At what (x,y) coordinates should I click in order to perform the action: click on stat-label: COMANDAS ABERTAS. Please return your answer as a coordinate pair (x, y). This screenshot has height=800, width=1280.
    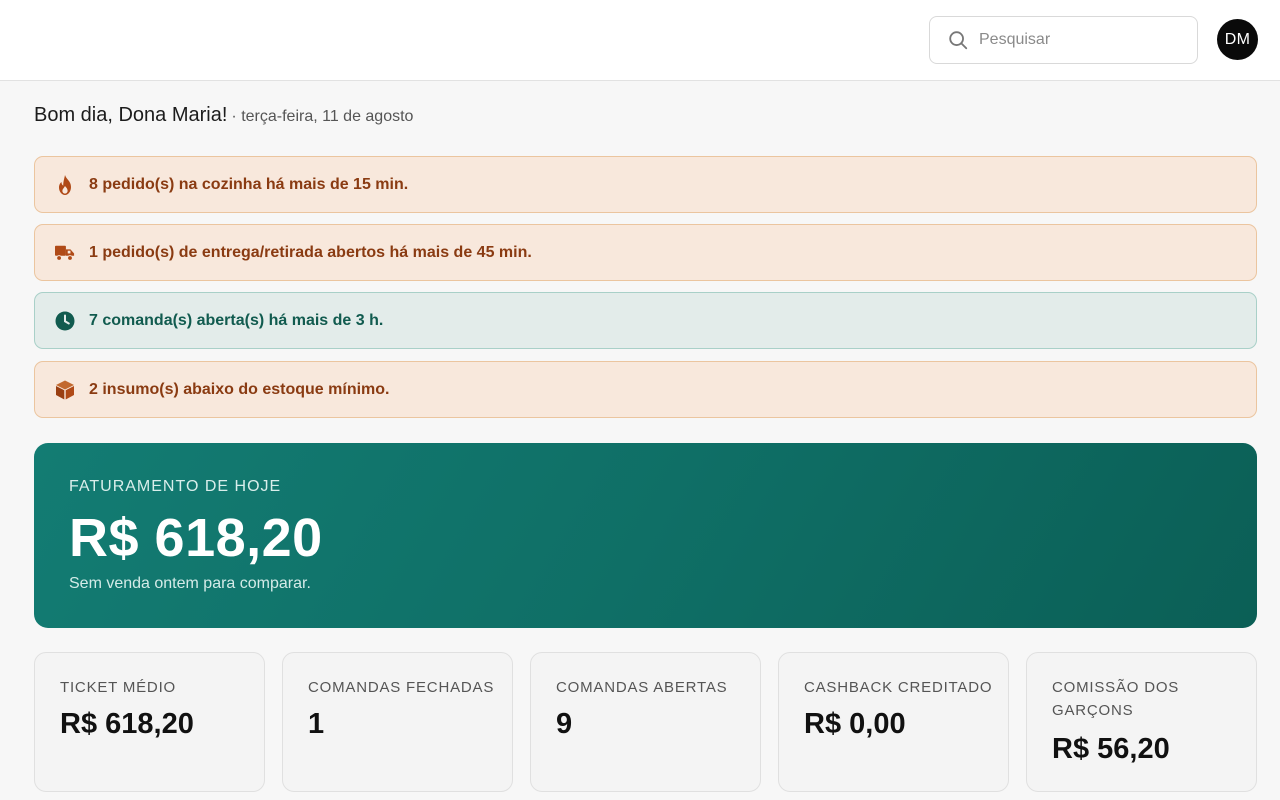
    Looking at the image, I should click on (642, 687).